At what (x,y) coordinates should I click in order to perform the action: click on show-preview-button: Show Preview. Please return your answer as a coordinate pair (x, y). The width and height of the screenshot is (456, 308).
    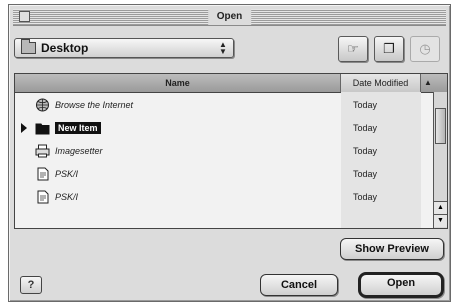
    Looking at the image, I should click on (392, 249).